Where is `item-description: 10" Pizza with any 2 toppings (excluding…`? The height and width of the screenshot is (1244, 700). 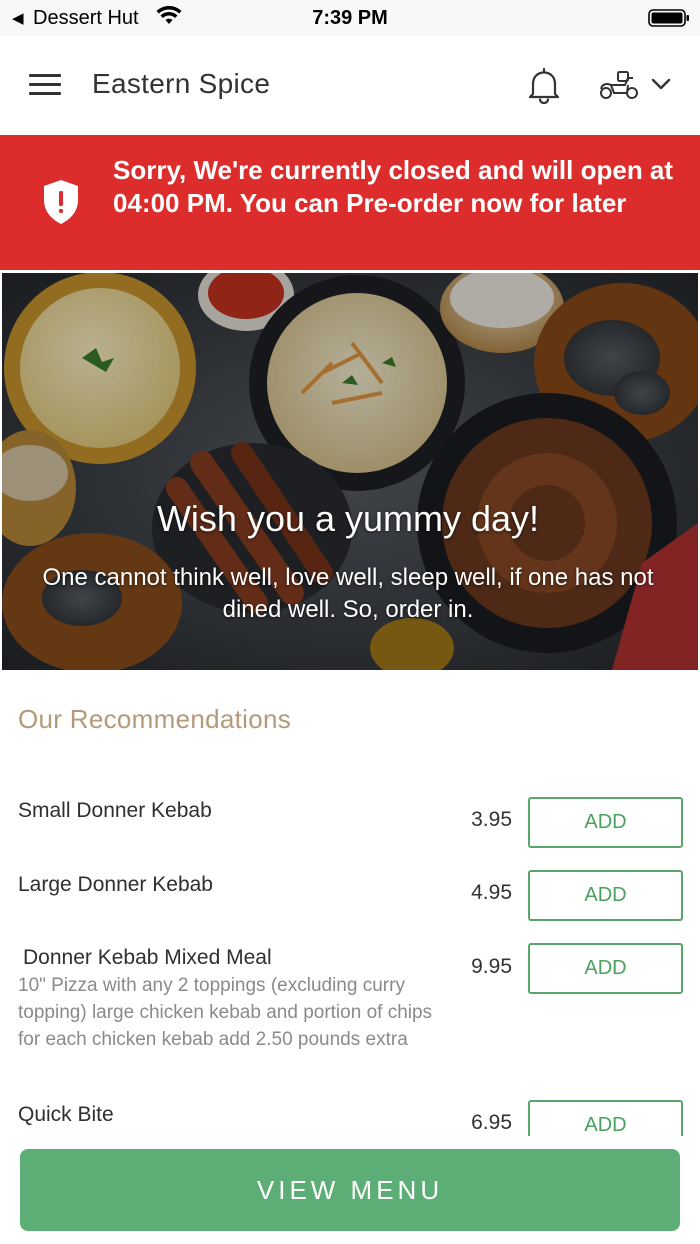 item-description: 10" Pizza with any 2 toppings (excluding… is located at coordinates (225, 1012).